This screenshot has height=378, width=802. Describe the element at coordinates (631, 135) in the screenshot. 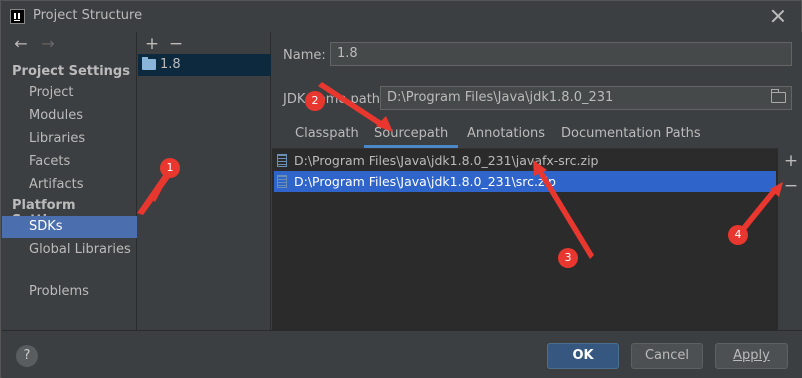

I see `tab-documentation-paths: Documentation Paths` at that location.